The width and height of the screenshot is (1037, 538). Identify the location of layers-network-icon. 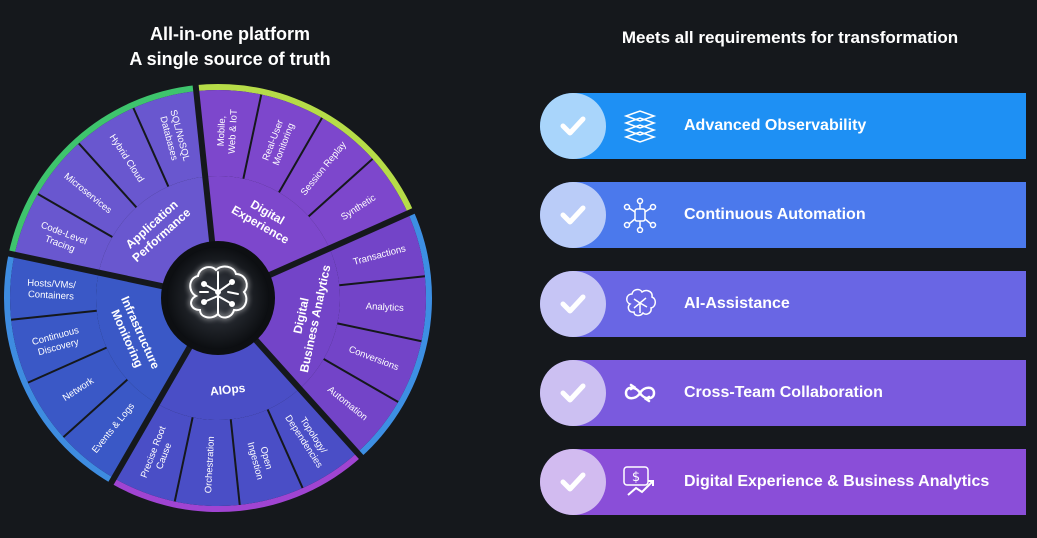
(640, 126).